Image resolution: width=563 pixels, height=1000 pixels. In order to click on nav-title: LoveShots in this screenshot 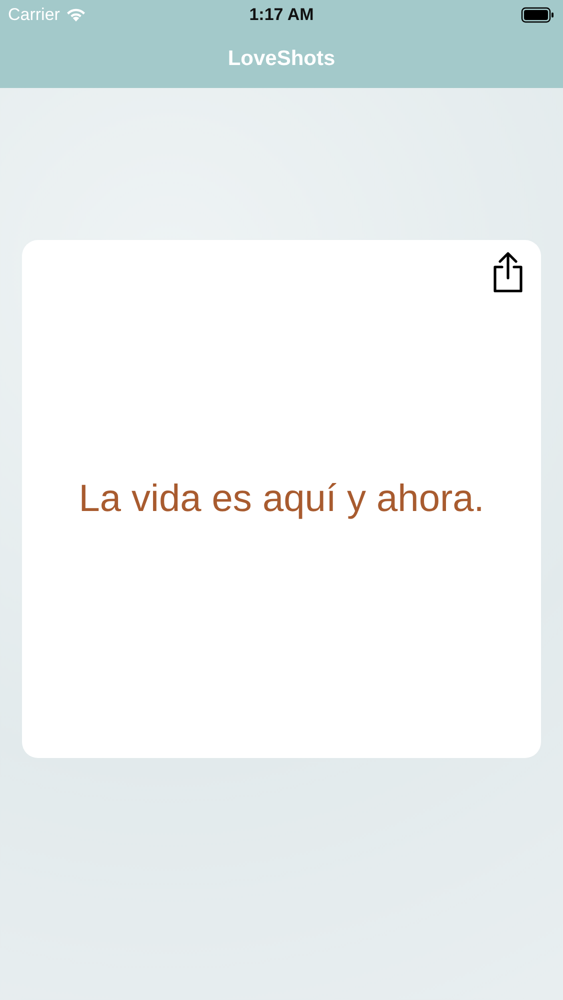, I will do `click(282, 59)`.